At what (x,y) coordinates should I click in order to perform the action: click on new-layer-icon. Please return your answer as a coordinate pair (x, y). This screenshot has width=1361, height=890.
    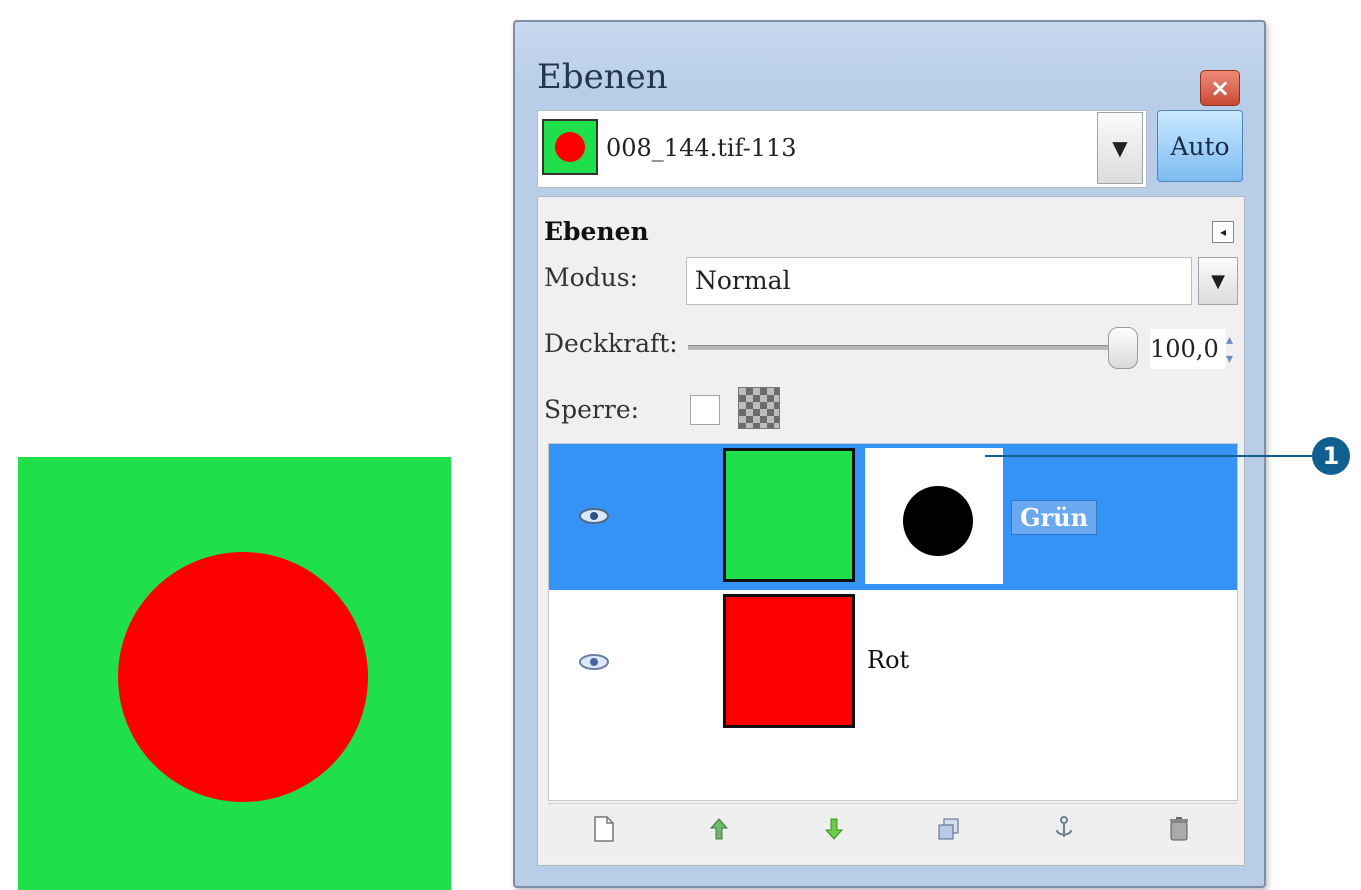
    Looking at the image, I should click on (604, 829).